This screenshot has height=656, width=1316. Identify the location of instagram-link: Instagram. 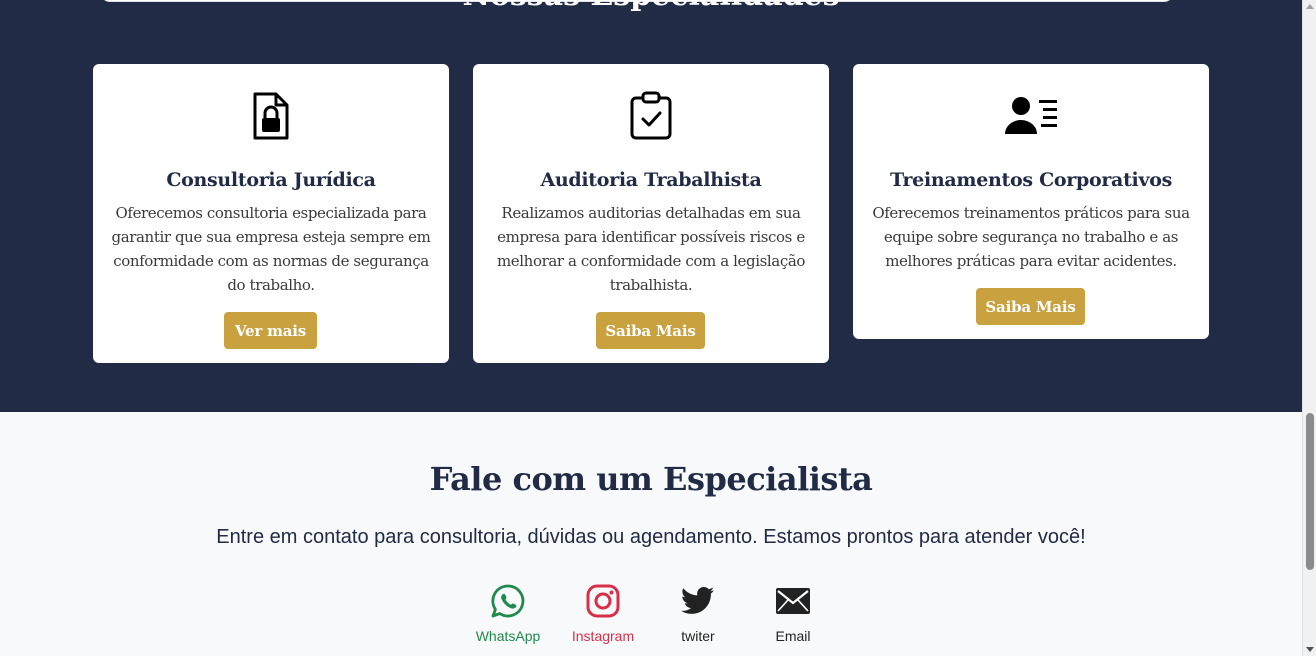
(603, 613).